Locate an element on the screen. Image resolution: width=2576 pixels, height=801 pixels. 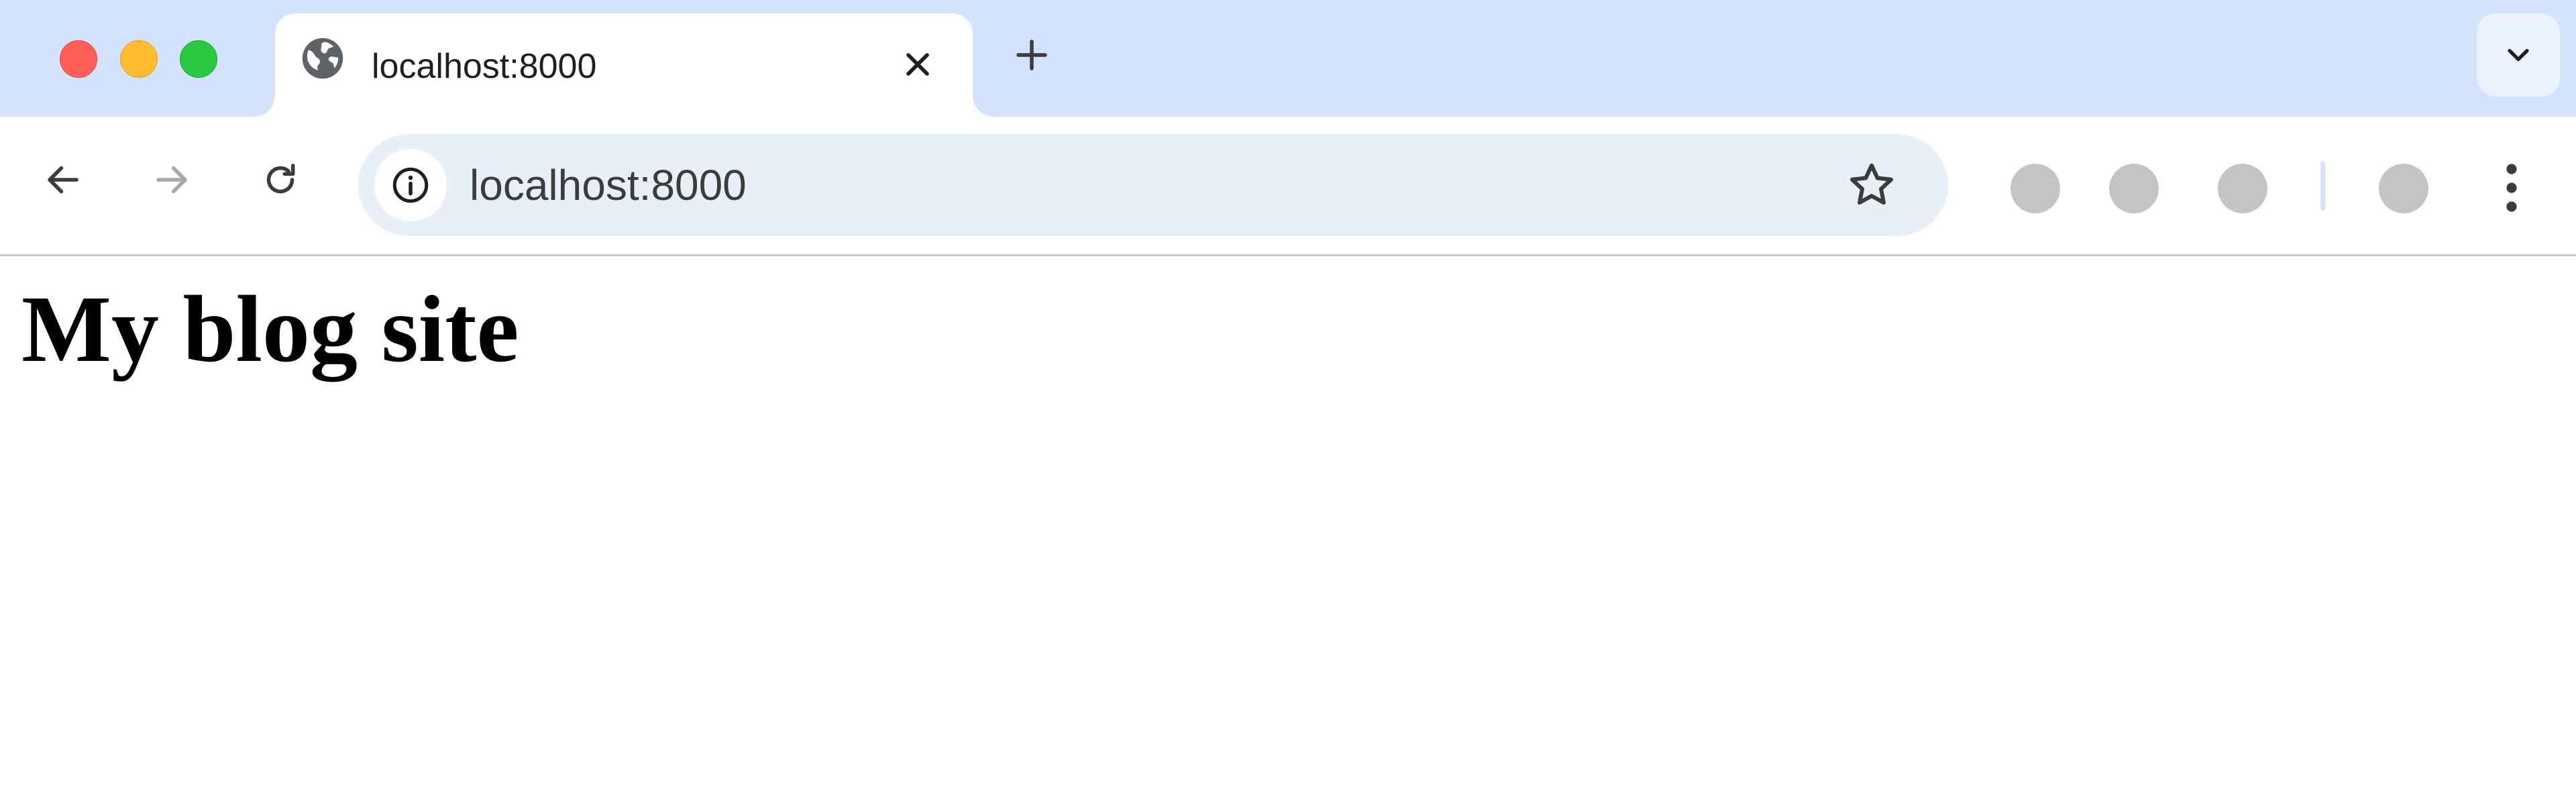
tab-close-icon is located at coordinates (917, 64).